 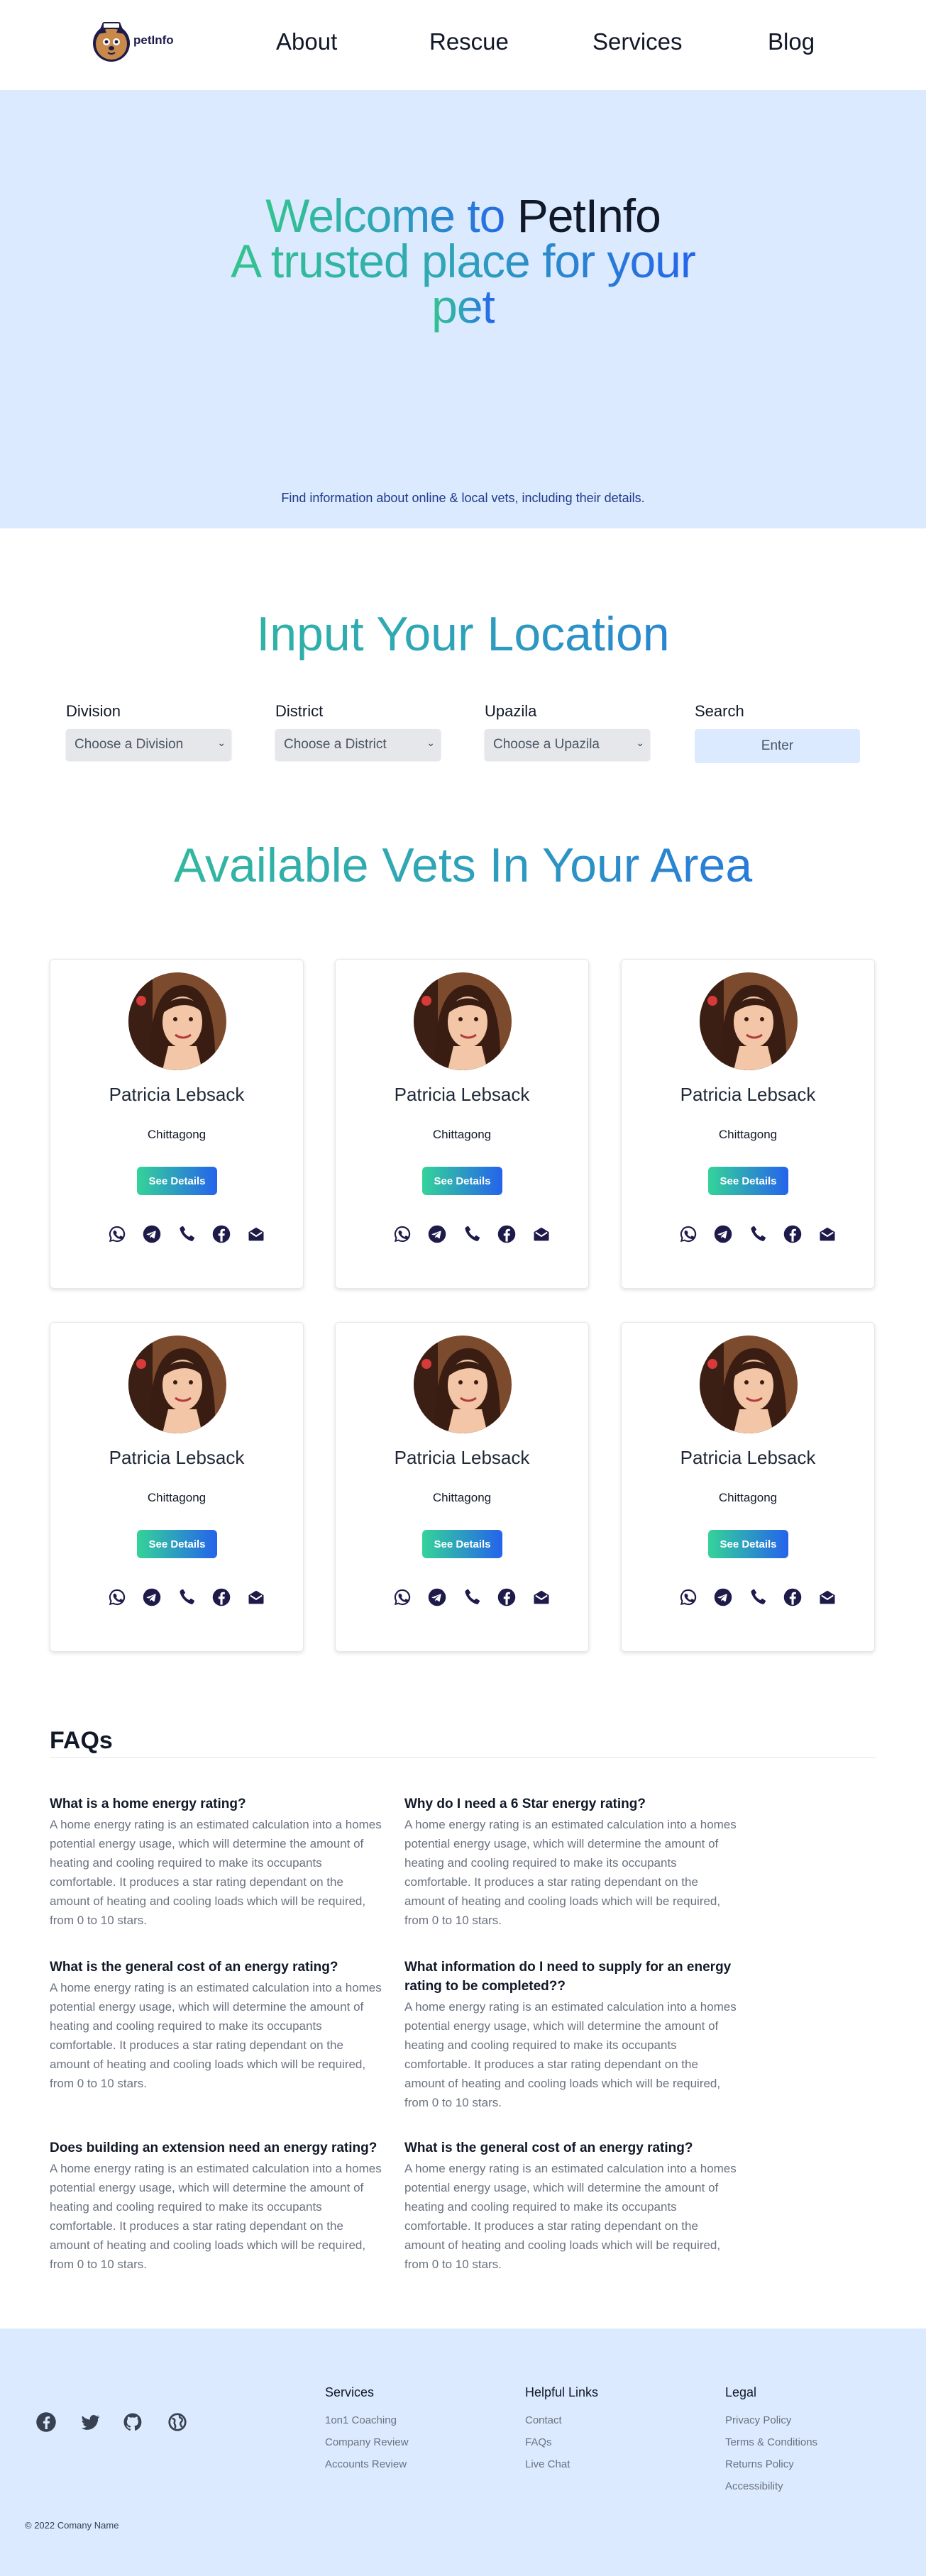 I want to click on upazila-select: Choose a Upazila ⌄, so click(x=567, y=744).